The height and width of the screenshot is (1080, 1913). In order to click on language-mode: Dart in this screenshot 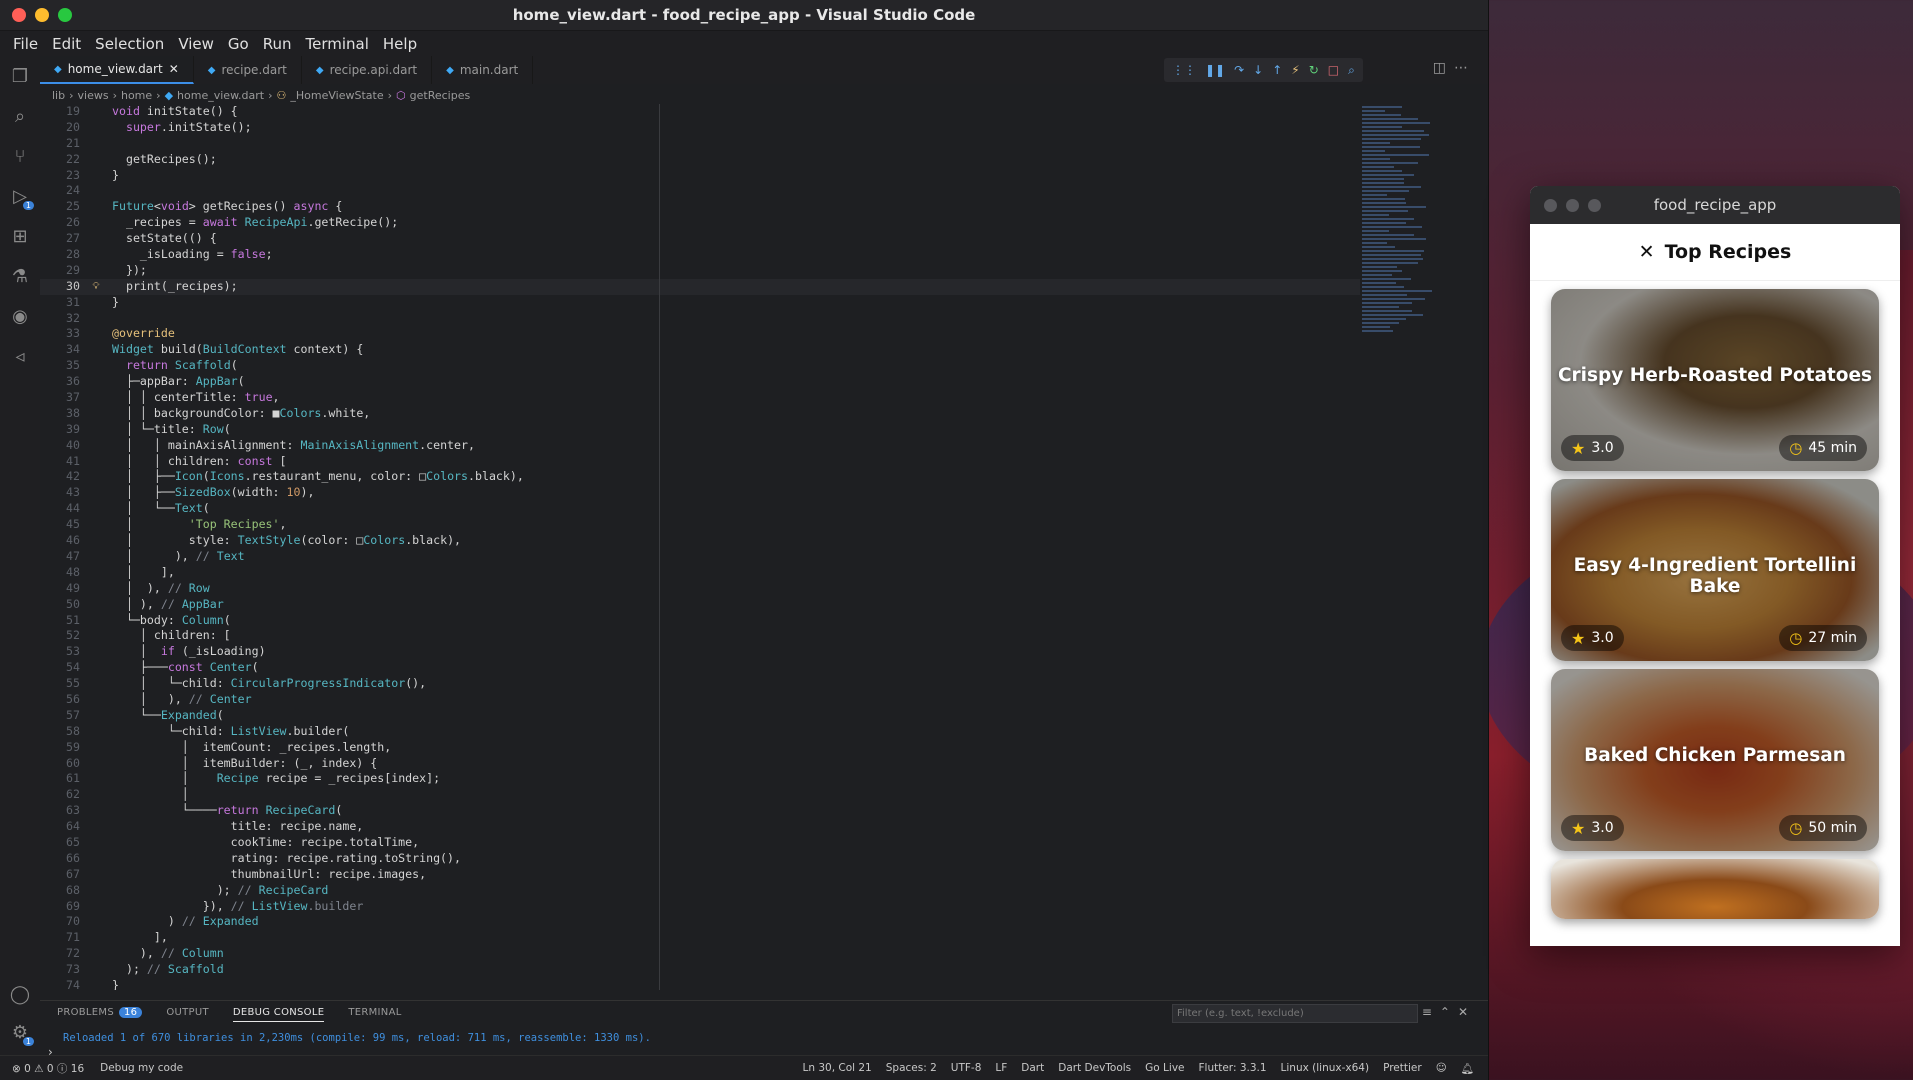, I will do `click(1032, 1068)`.